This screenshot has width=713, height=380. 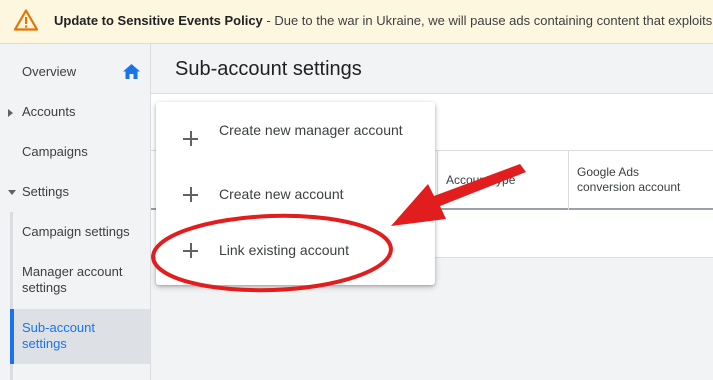 I want to click on sidebar-item-label: Accounts, so click(x=49, y=111).